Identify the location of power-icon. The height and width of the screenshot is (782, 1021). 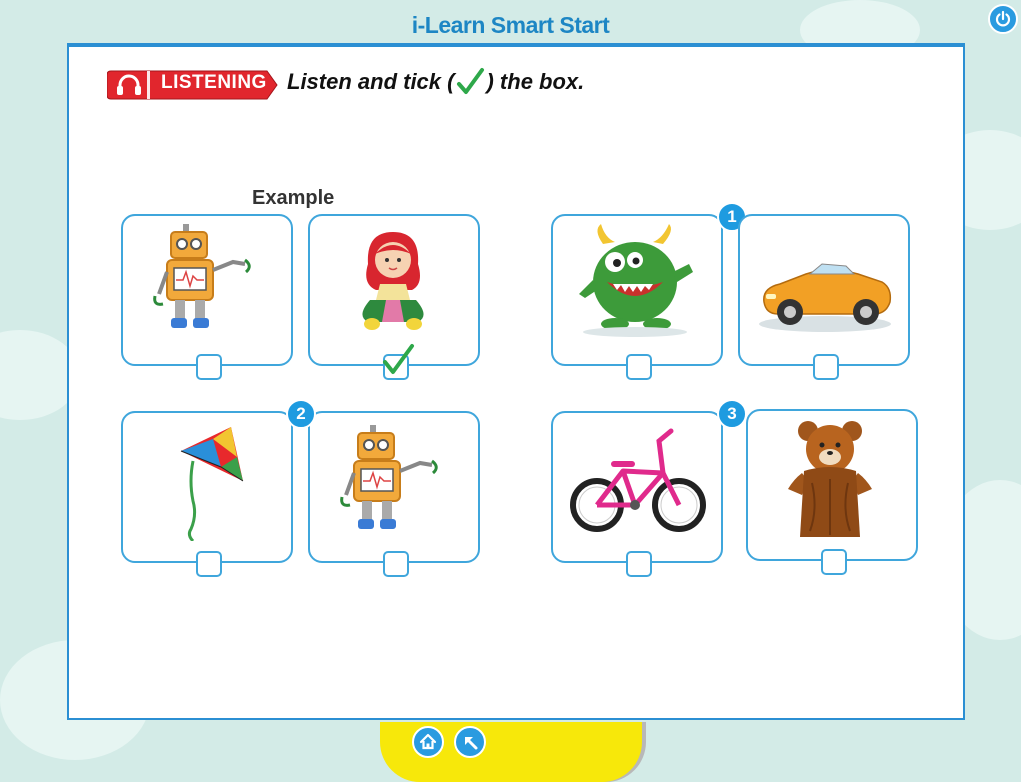
(1003, 18).